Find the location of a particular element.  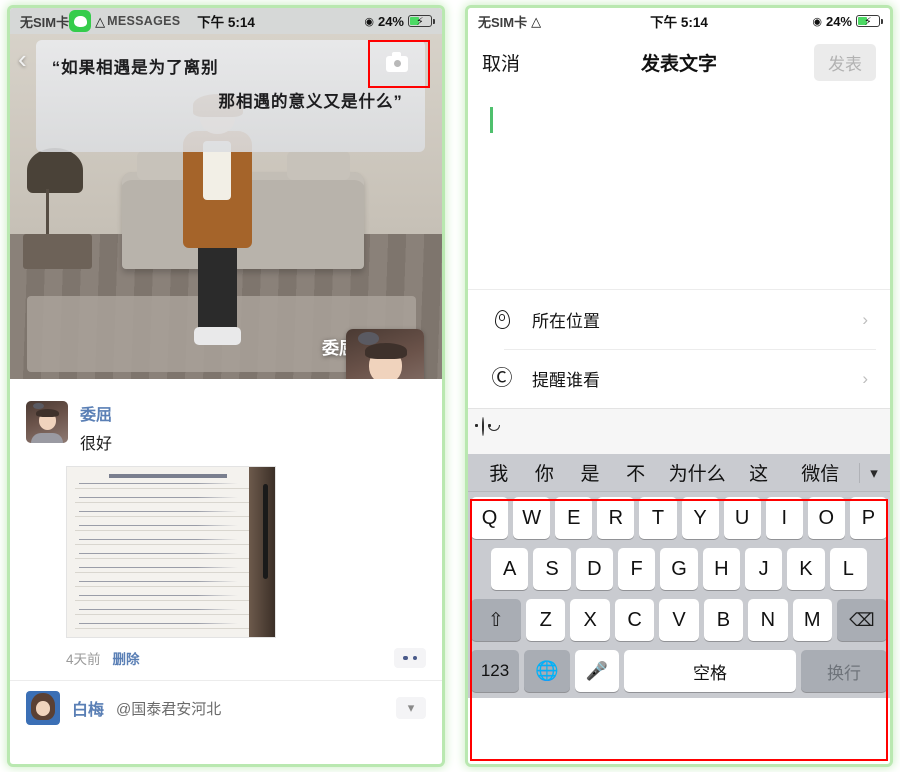

left-status-right: ◉ 24% ⚡ is located at coordinates (399, 21).